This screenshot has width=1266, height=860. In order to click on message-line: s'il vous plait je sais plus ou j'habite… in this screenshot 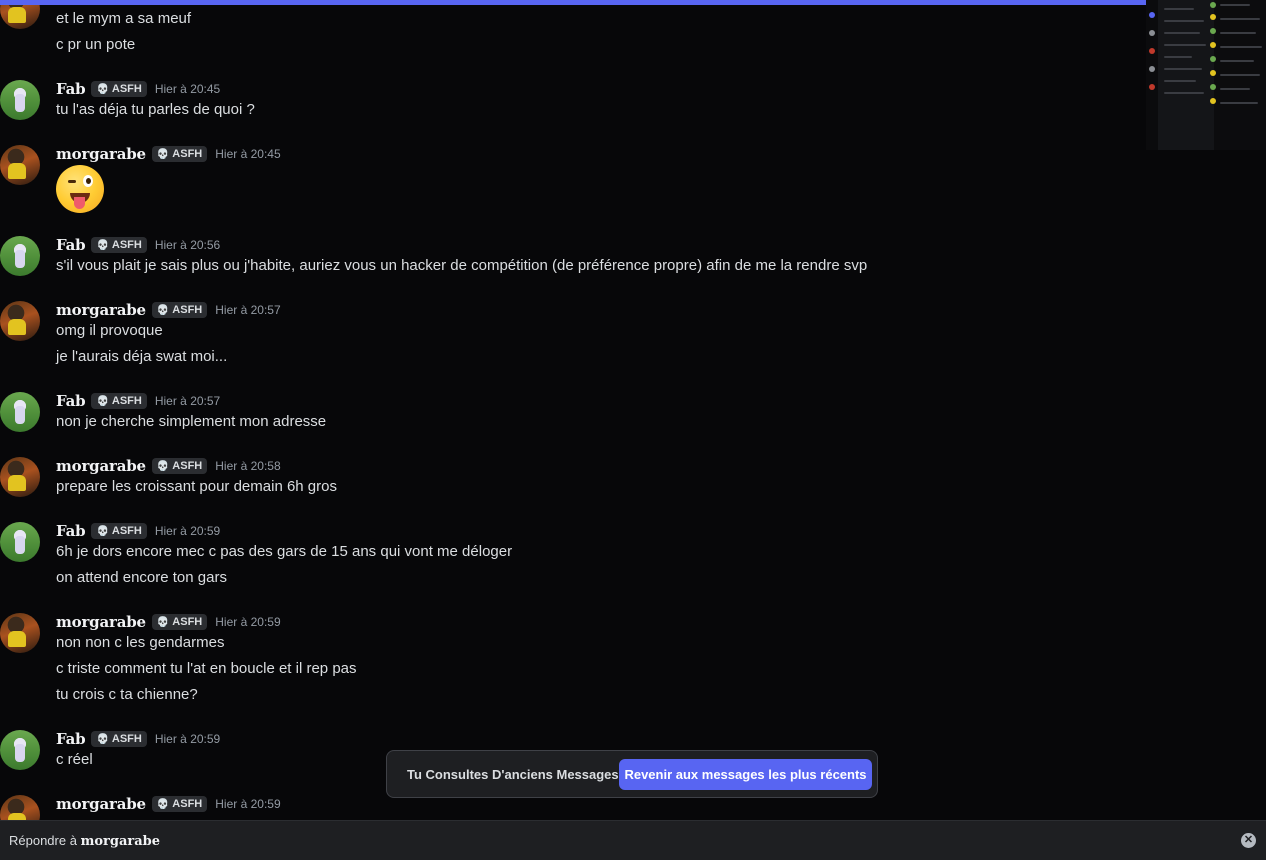, I will do `click(462, 265)`.